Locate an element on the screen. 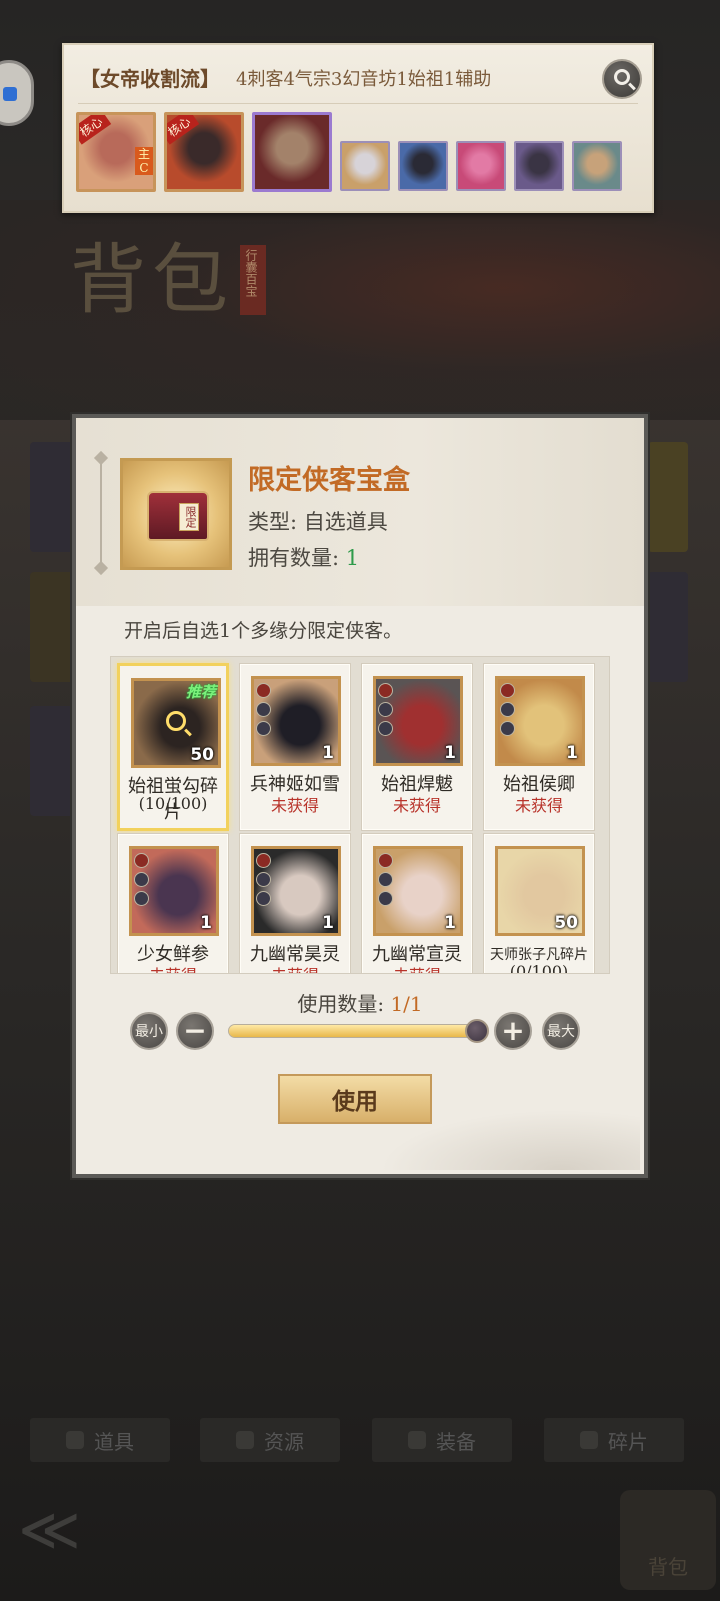 This screenshot has height=1601, width=720. slider-handle is located at coordinates (477, 1031).